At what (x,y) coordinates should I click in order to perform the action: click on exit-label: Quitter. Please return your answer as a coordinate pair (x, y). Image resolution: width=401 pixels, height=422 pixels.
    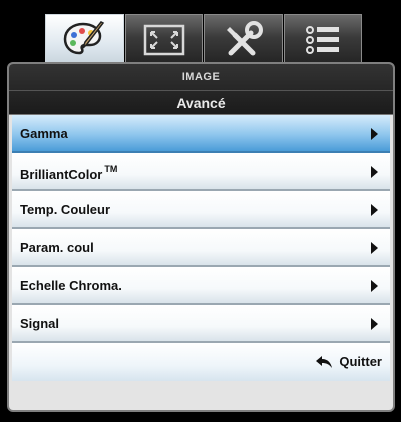
    Looking at the image, I should click on (360, 361).